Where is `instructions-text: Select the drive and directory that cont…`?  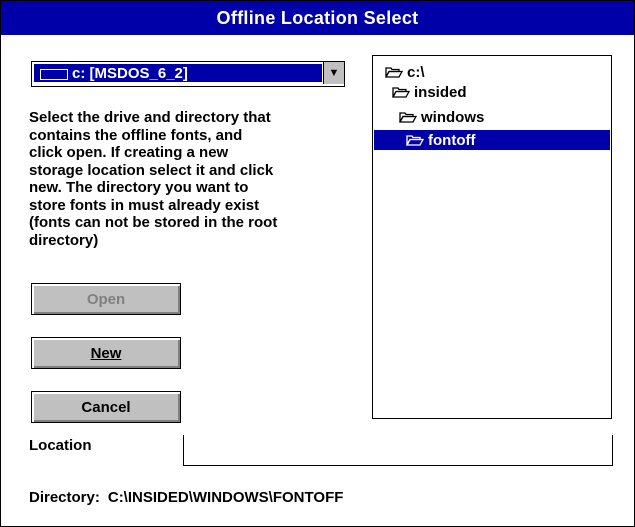
instructions-text: Select the drive and directory that cont… is located at coordinates (153, 179).